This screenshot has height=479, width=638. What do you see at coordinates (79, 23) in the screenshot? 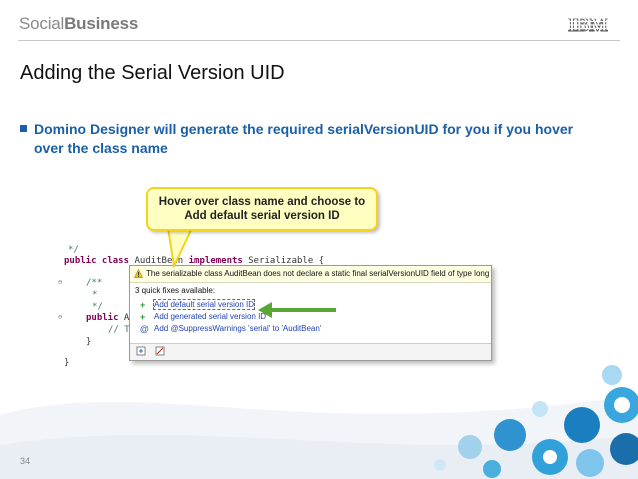
I see `social-business-logo: SocialBusiness` at bounding box center [79, 23].